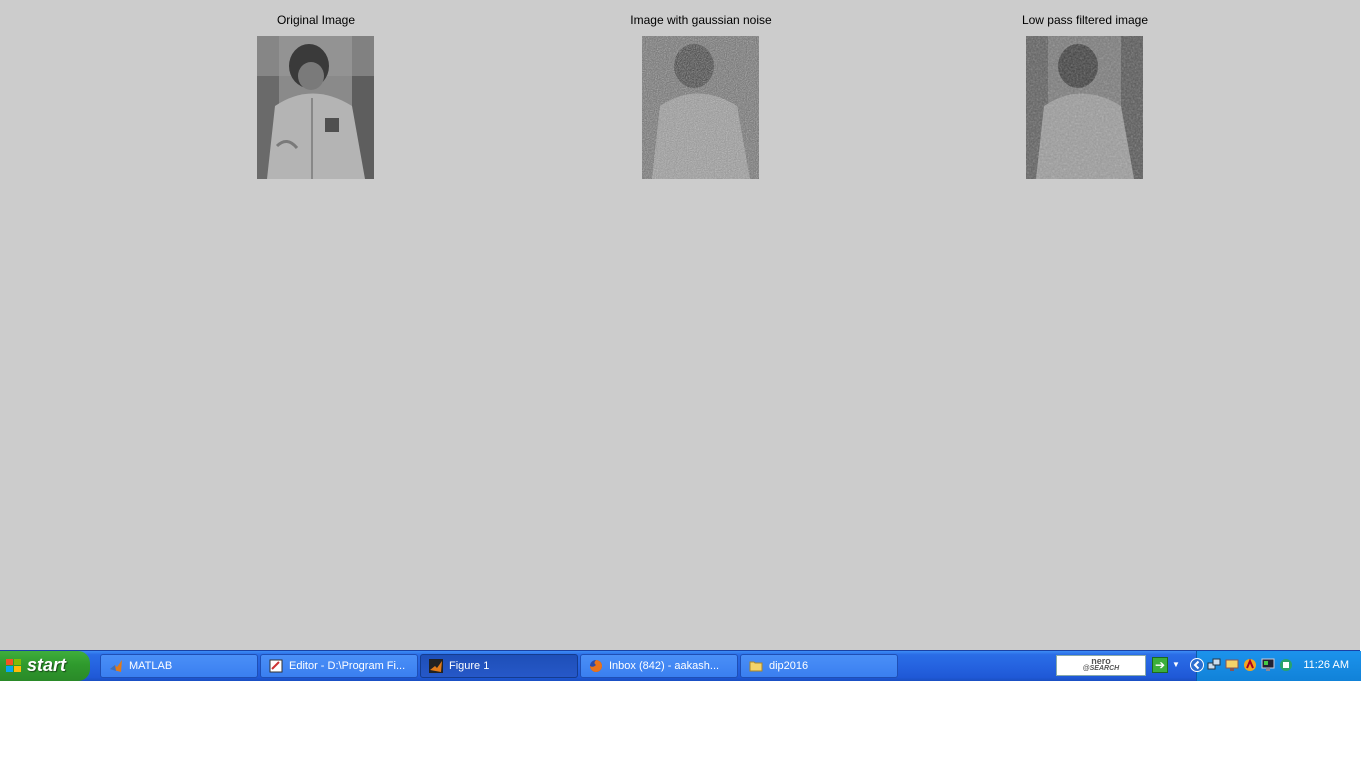 The image size is (1366, 768). I want to click on network-icon, so click(1214, 665).